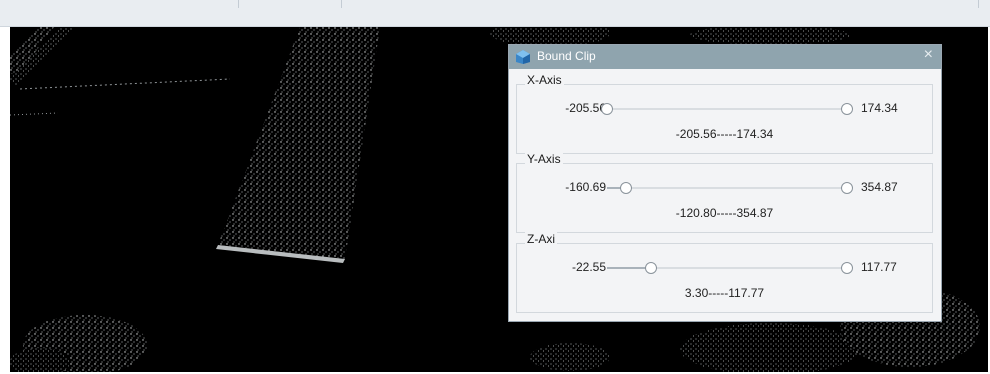 This screenshot has width=990, height=374. I want to click on road-slab, so click(299, 143).